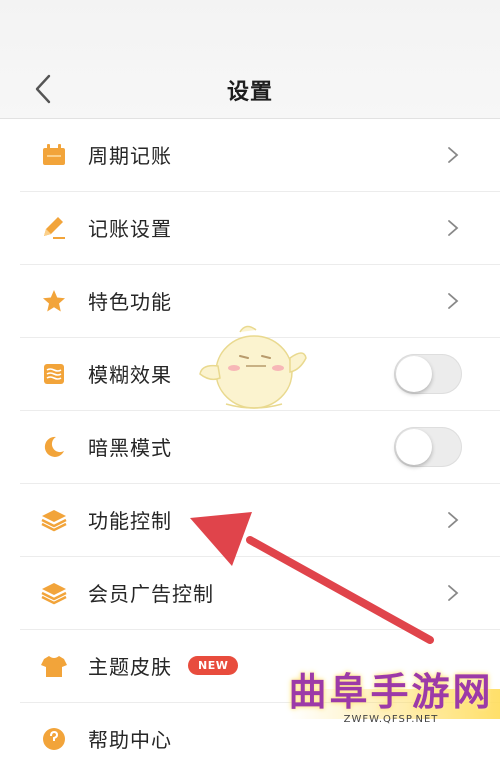  Describe the element at coordinates (54, 301) in the screenshot. I see `star-icon` at that location.